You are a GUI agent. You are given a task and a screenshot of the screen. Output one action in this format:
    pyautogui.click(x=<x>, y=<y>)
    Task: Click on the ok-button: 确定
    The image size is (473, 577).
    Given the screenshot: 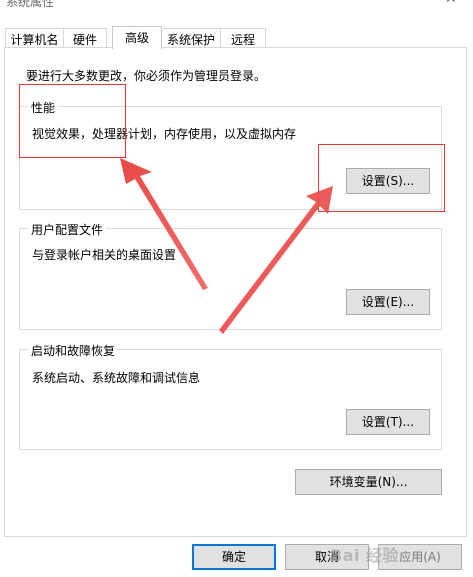 What is the action you would take?
    pyautogui.click(x=234, y=557)
    